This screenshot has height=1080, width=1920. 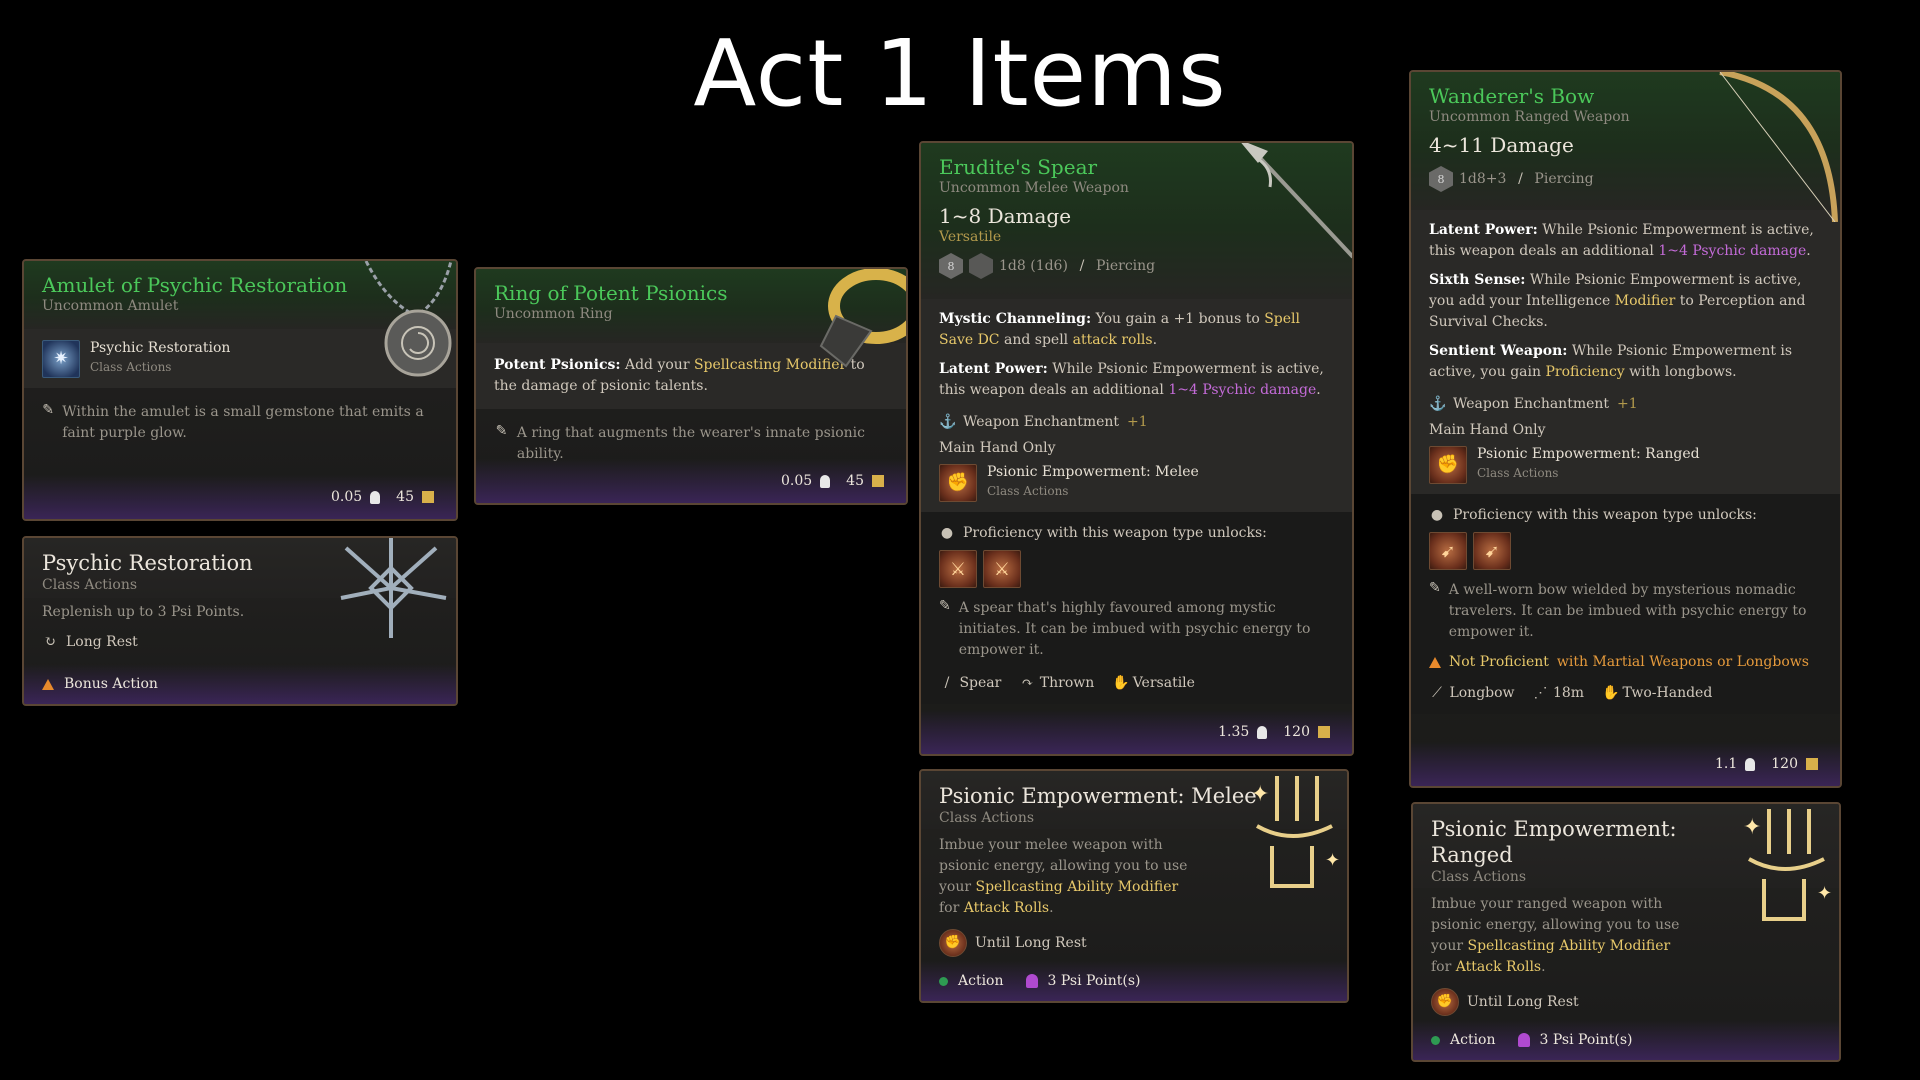 What do you see at coordinates (240, 588) in the screenshot?
I see `psychic-restoration-header: Psychic Restoration Class Actions` at bounding box center [240, 588].